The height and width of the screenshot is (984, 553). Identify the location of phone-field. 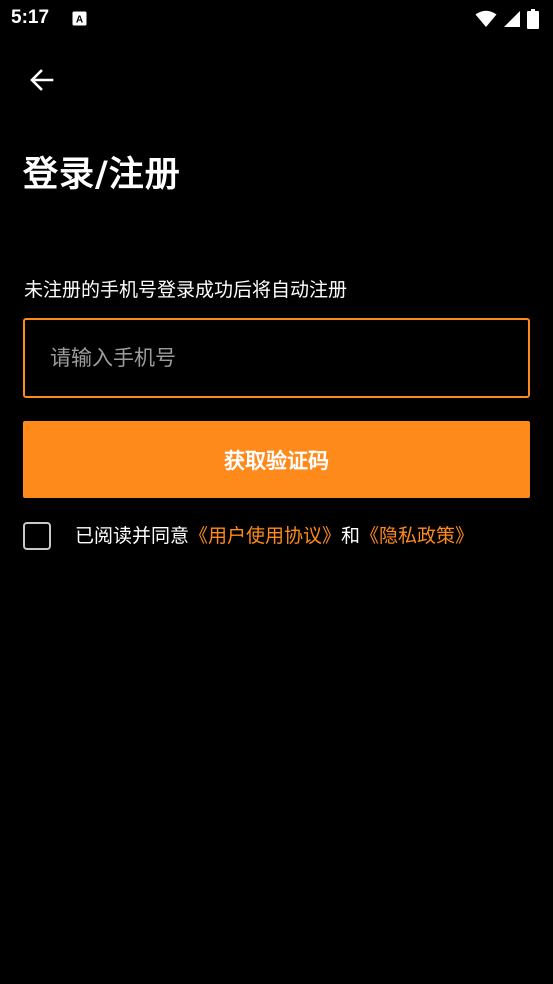
(276, 358).